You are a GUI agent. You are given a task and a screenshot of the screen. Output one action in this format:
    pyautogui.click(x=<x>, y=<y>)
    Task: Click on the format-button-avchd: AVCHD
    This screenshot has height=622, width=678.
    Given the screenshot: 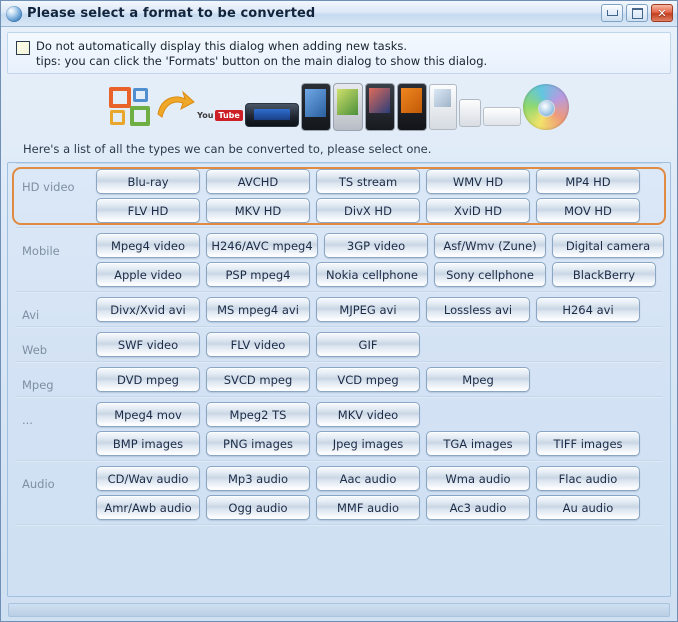 What is the action you would take?
    pyautogui.click(x=258, y=181)
    